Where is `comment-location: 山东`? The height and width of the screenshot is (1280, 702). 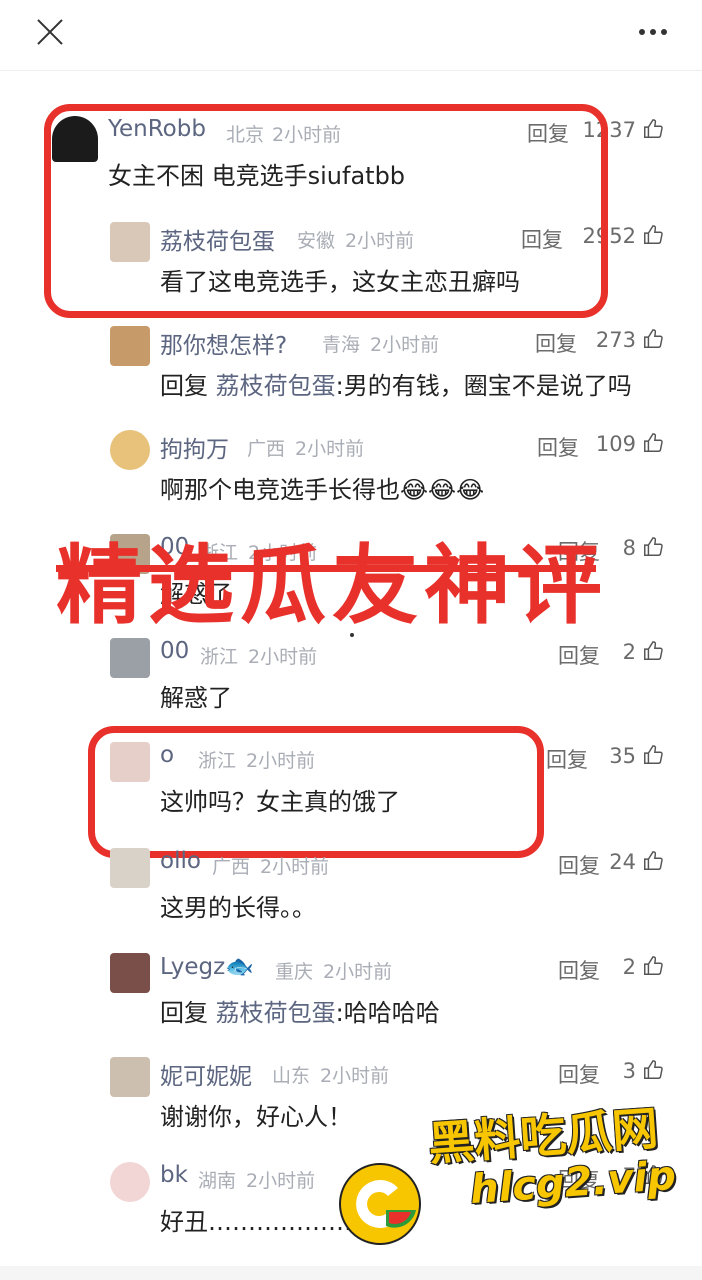 comment-location: 山东 is located at coordinates (291, 1076).